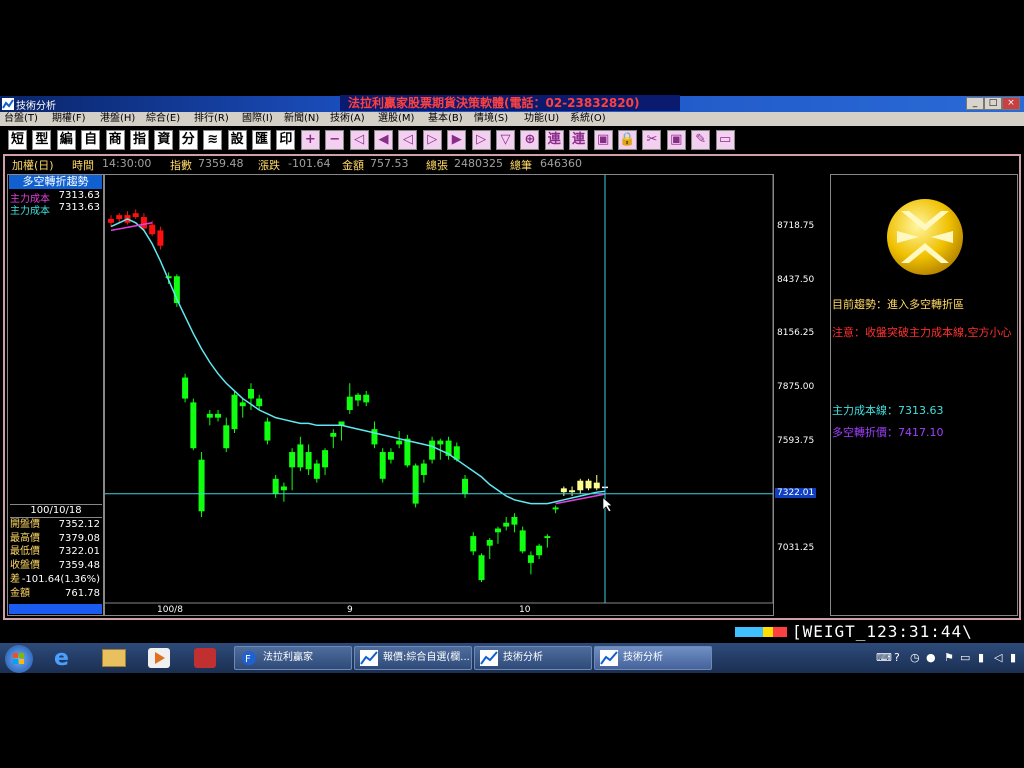  I want to click on toolbar-button: ◀, so click(383, 140).